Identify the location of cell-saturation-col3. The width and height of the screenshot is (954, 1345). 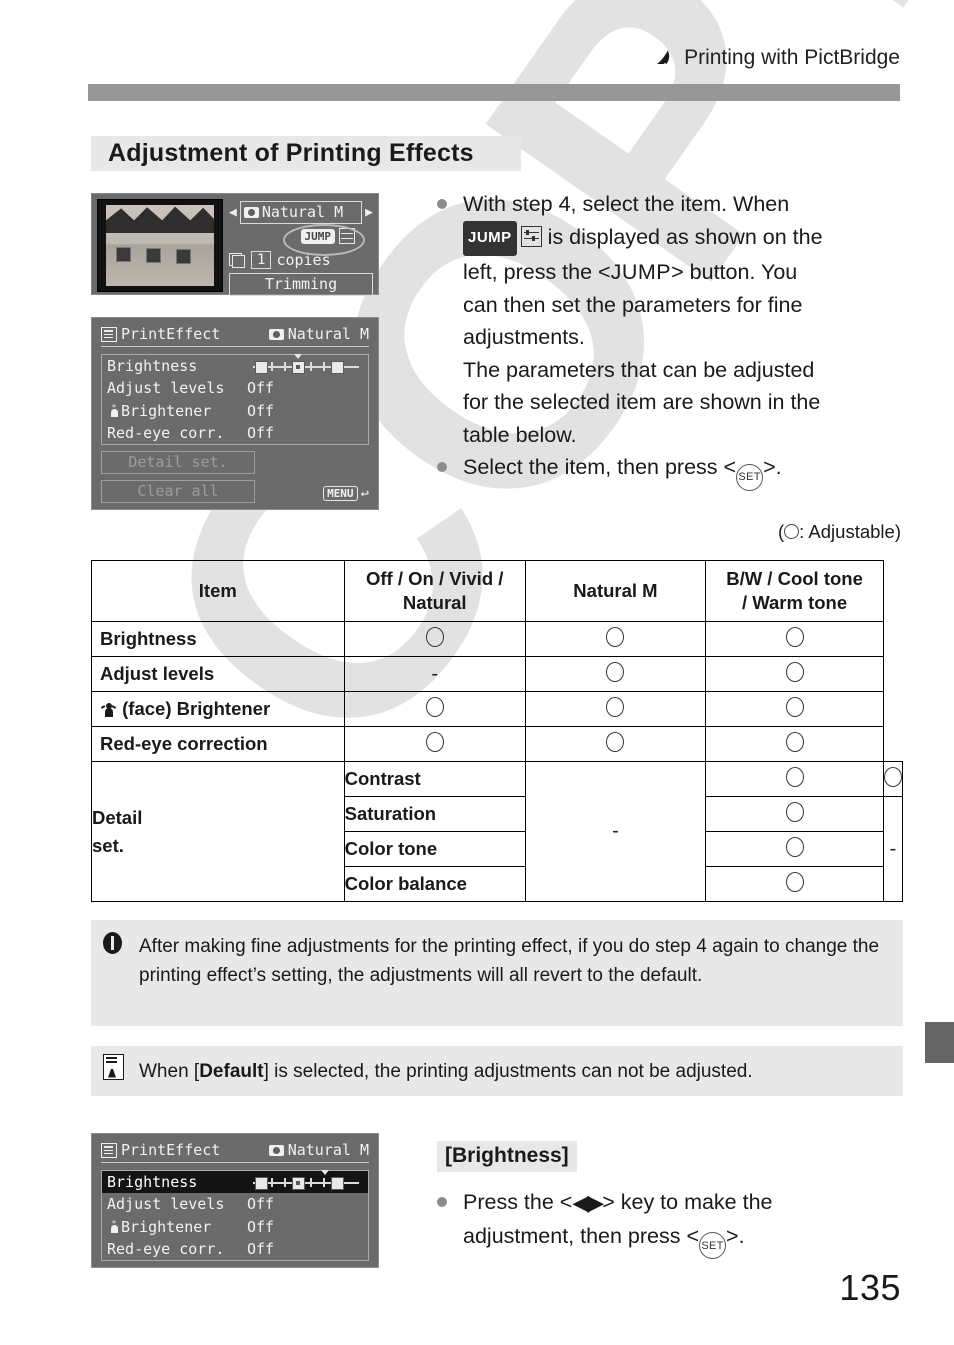
(794, 814).